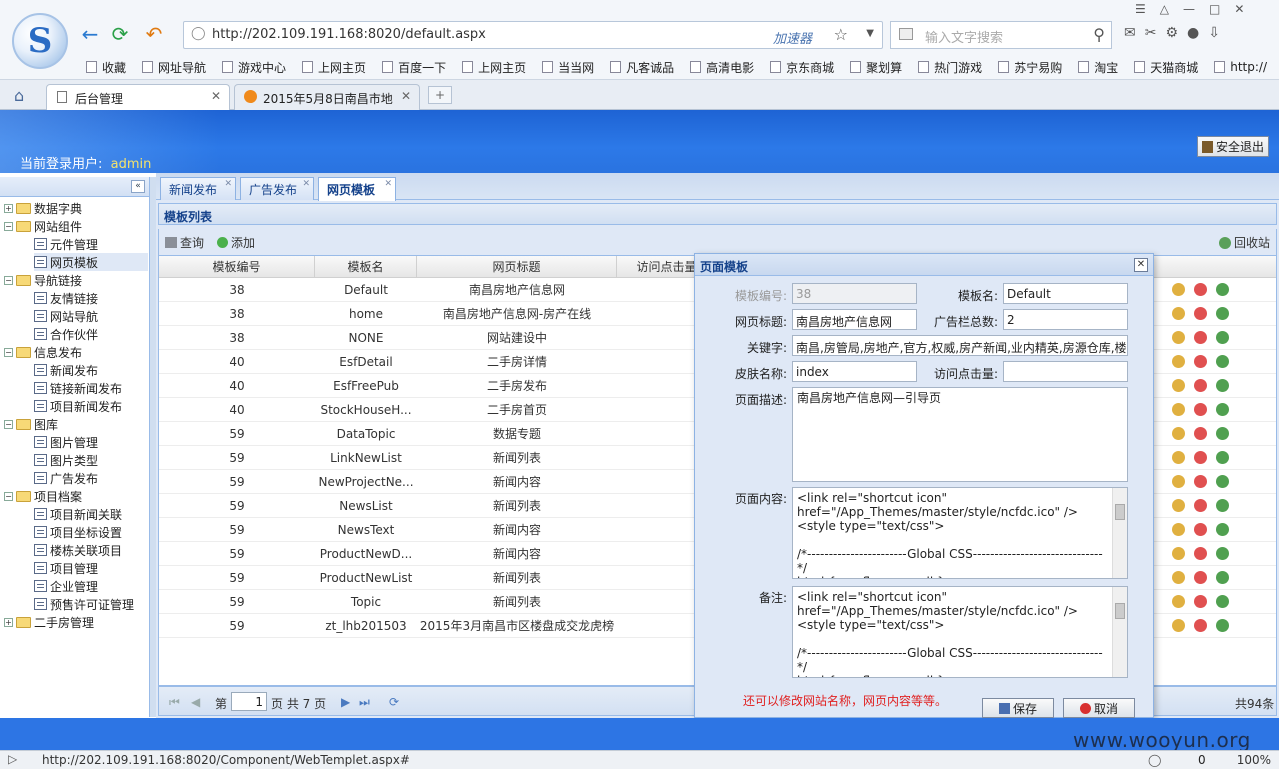  I want to click on bookmark-item: 凡客诚品, so click(642, 67).